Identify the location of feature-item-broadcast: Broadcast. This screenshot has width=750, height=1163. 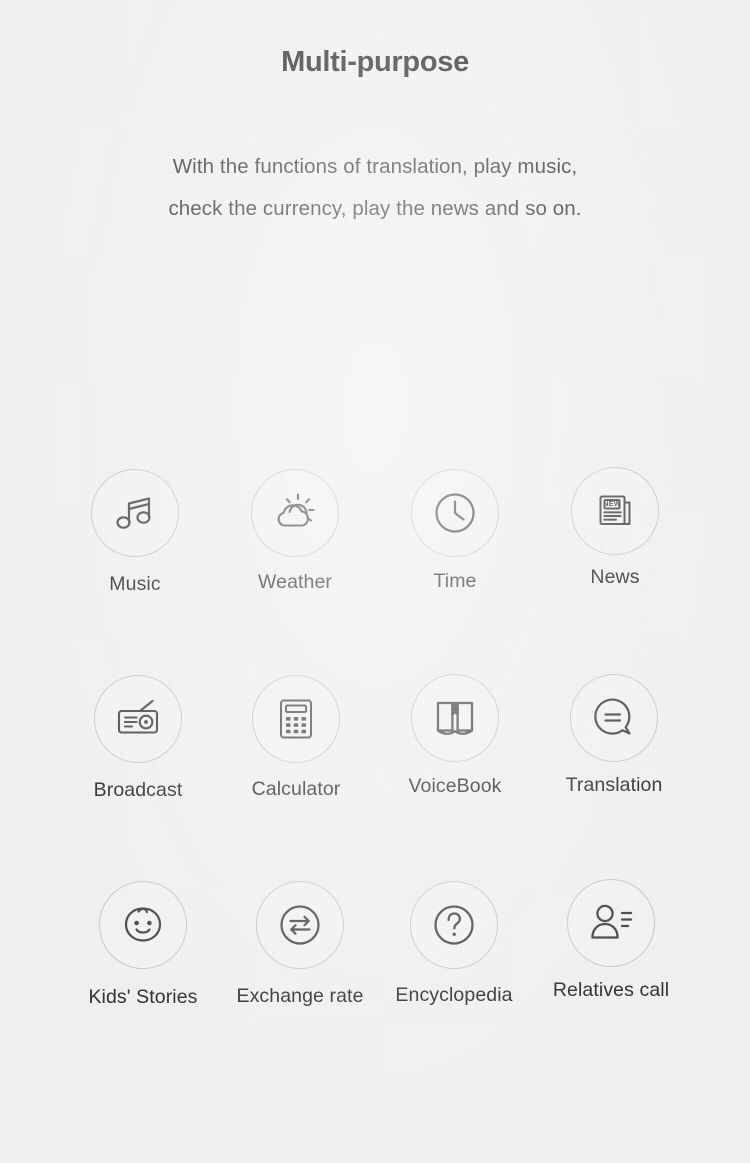
(138, 738).